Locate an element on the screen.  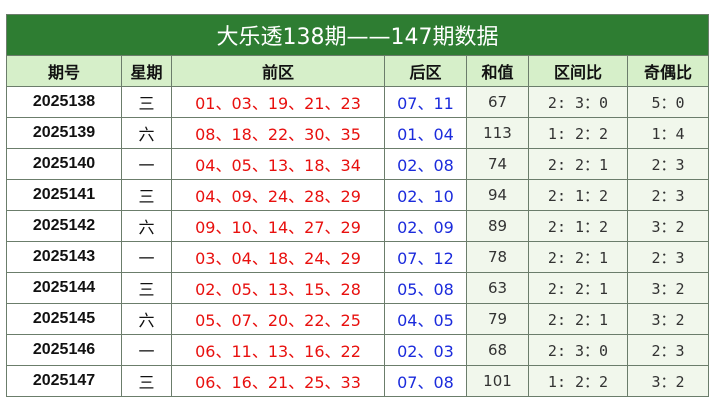
sum-cell: 68 is located at coordinates (497, 350).